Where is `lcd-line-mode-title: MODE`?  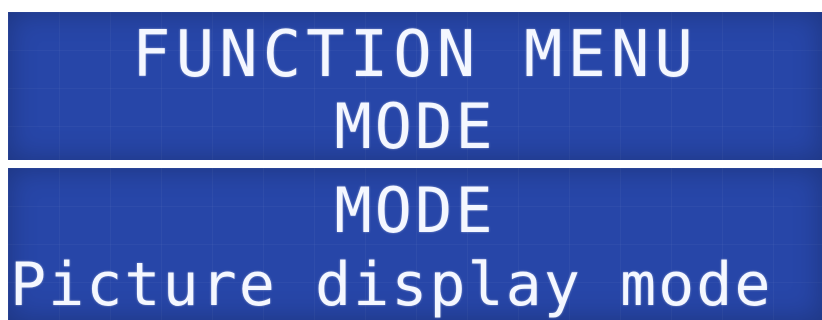 lcd-line-mode-title: MODE is located at coordinates (415, 210).